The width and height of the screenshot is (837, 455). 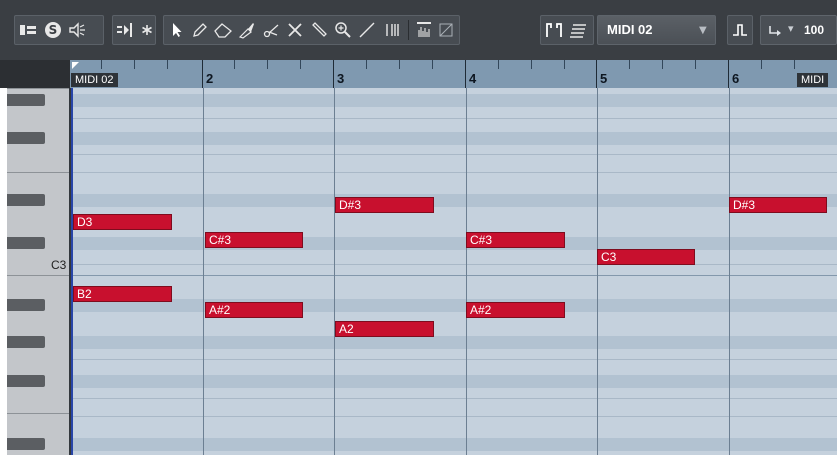 I want to click on speaker-icon, so click(x=77, y=30).